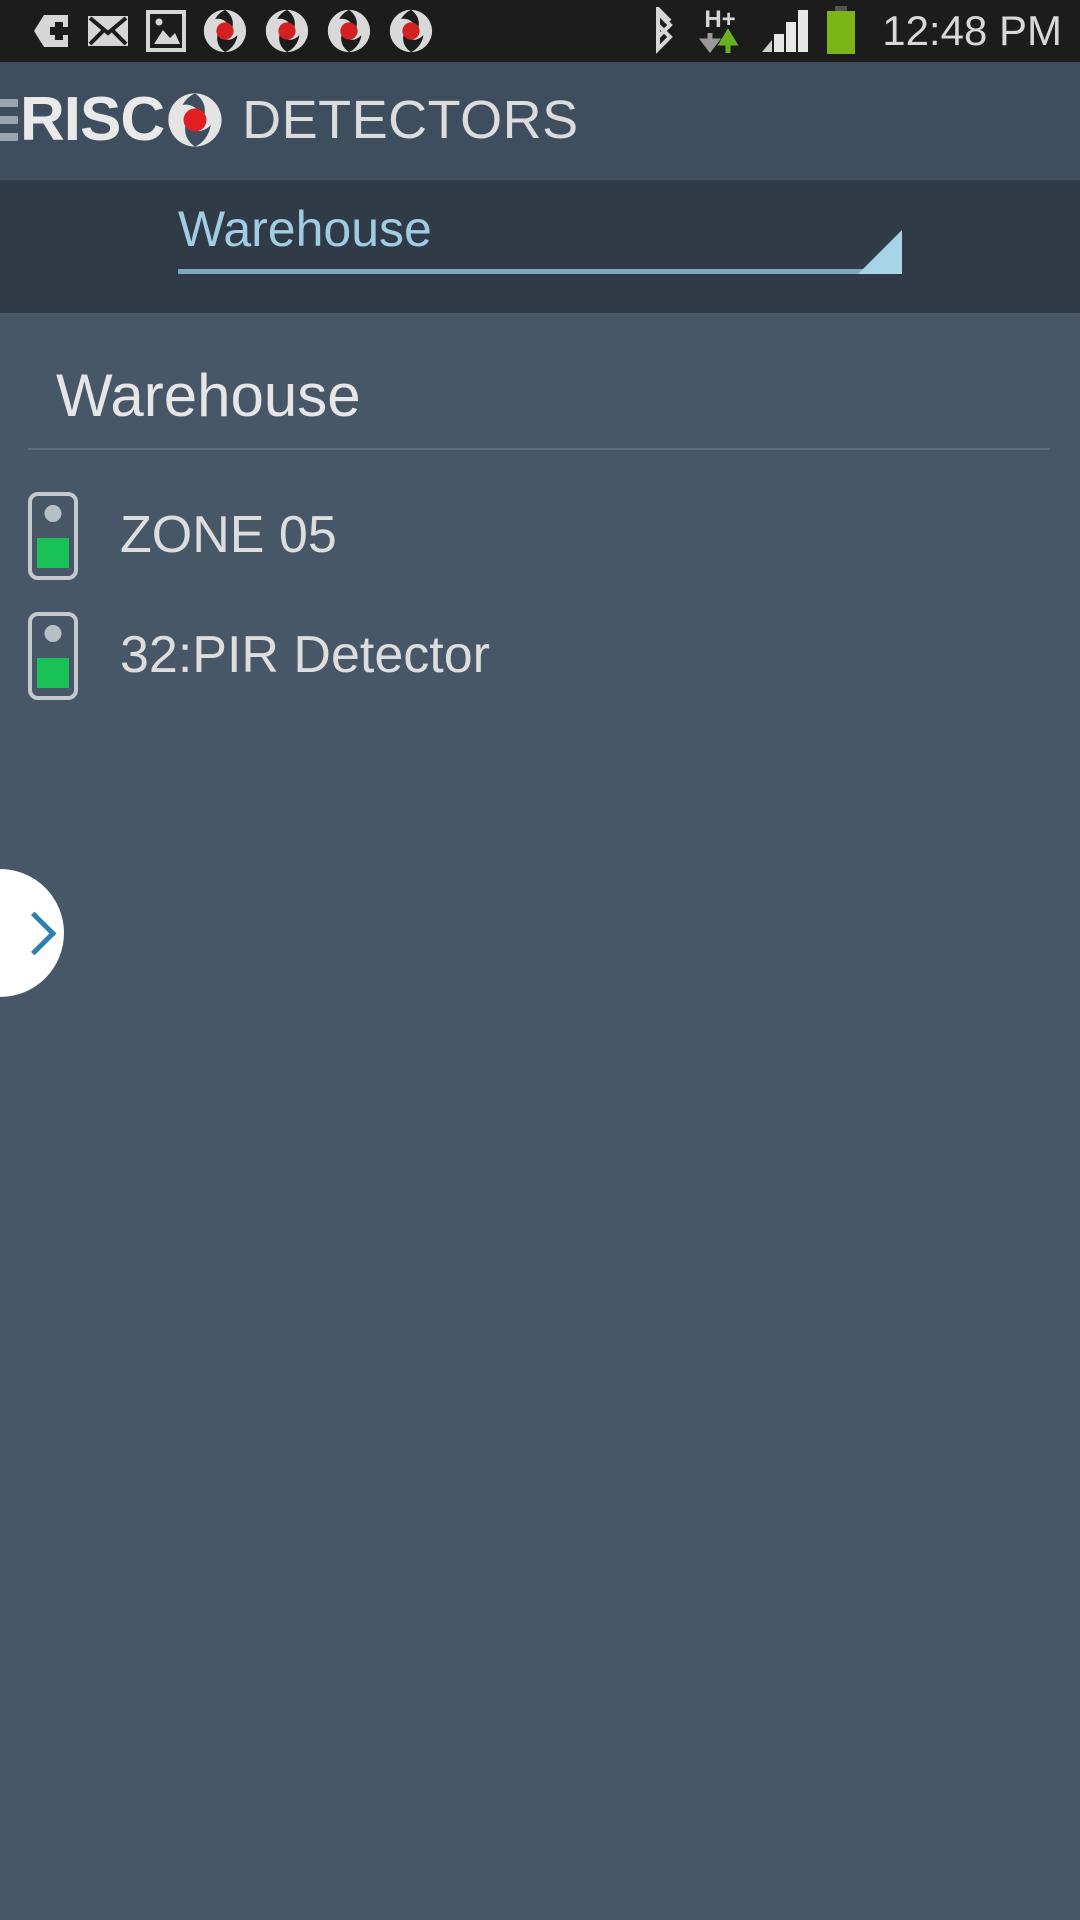  What do you see at coordinates (51, 31) in the screenshot?
I see `tag-plus-icon` at bounding box center [51, 31].